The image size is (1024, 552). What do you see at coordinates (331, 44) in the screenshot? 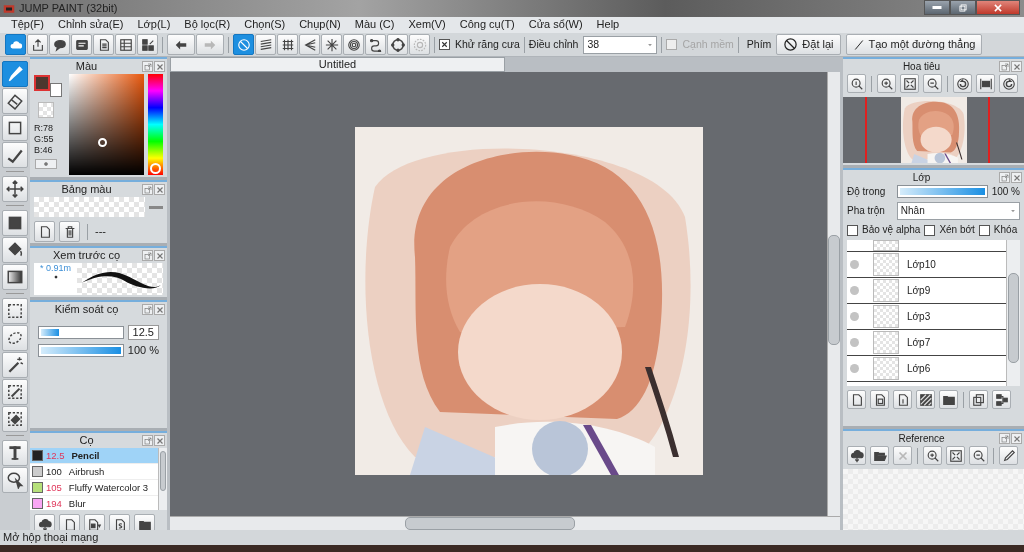
I see `radial-lines-button` at bounding box center [331, 44].